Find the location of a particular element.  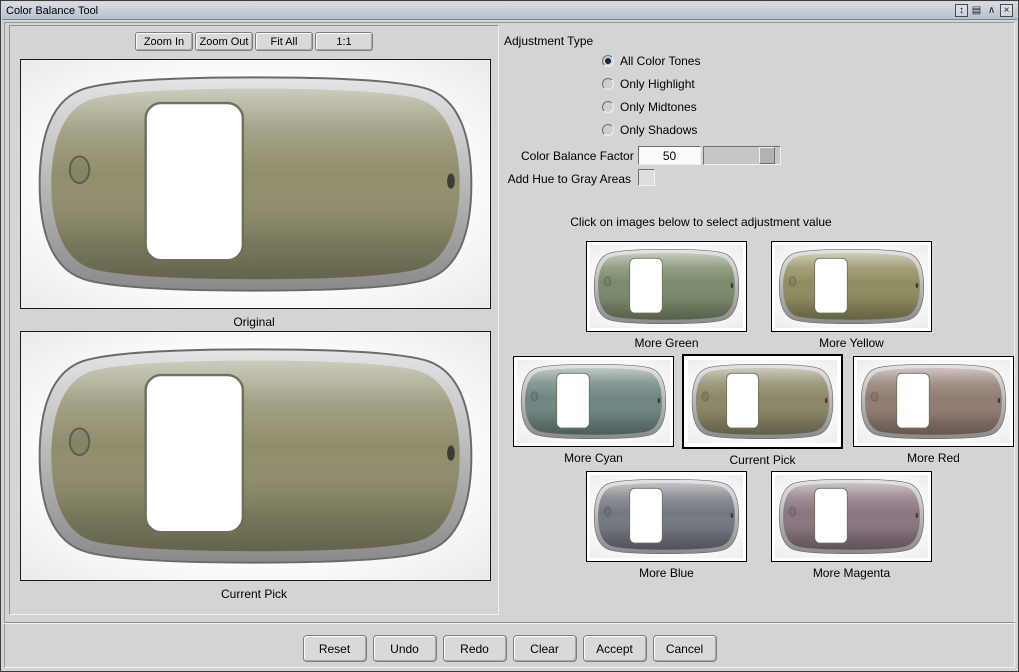

radio-only-shadows: Only Shadows is located at coordinates (649, 130).